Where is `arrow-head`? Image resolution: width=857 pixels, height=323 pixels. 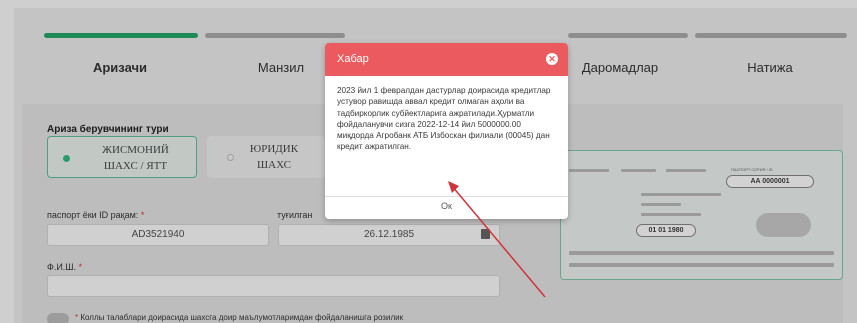
arrow-head is located at coordinates (453, 187).